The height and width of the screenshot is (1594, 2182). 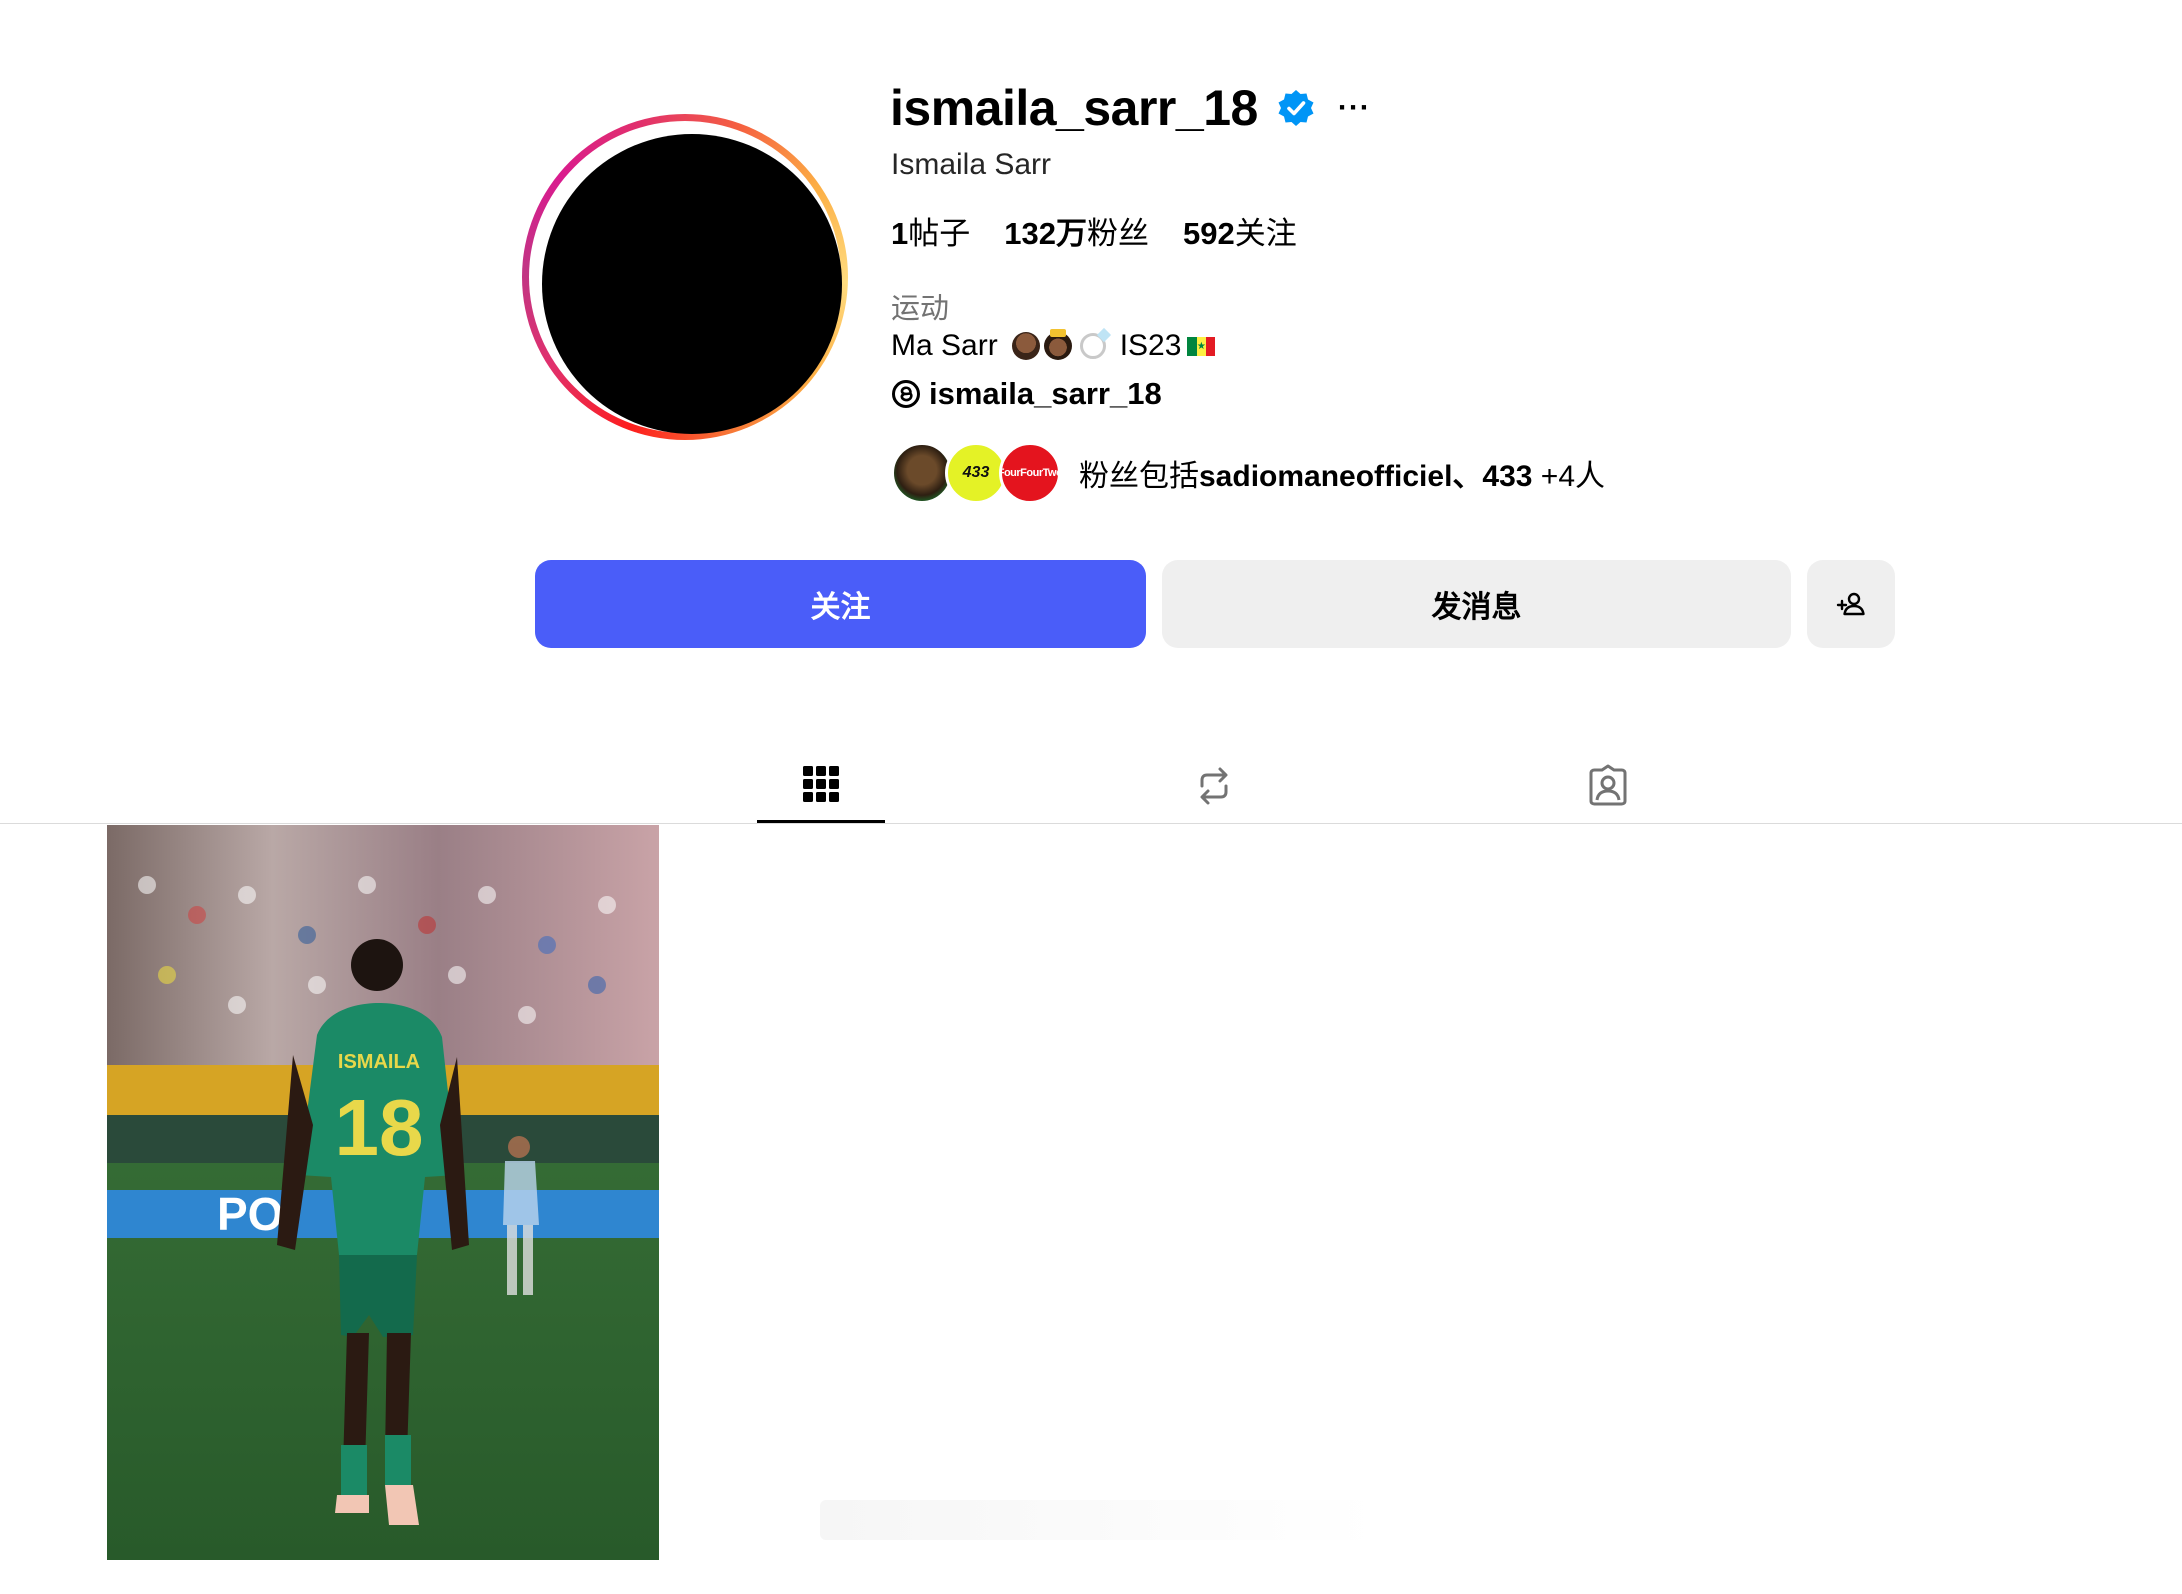 I want to click on profile-stats: 1帖子 132万粉丝 592关注, so click(x=1094, y=230).